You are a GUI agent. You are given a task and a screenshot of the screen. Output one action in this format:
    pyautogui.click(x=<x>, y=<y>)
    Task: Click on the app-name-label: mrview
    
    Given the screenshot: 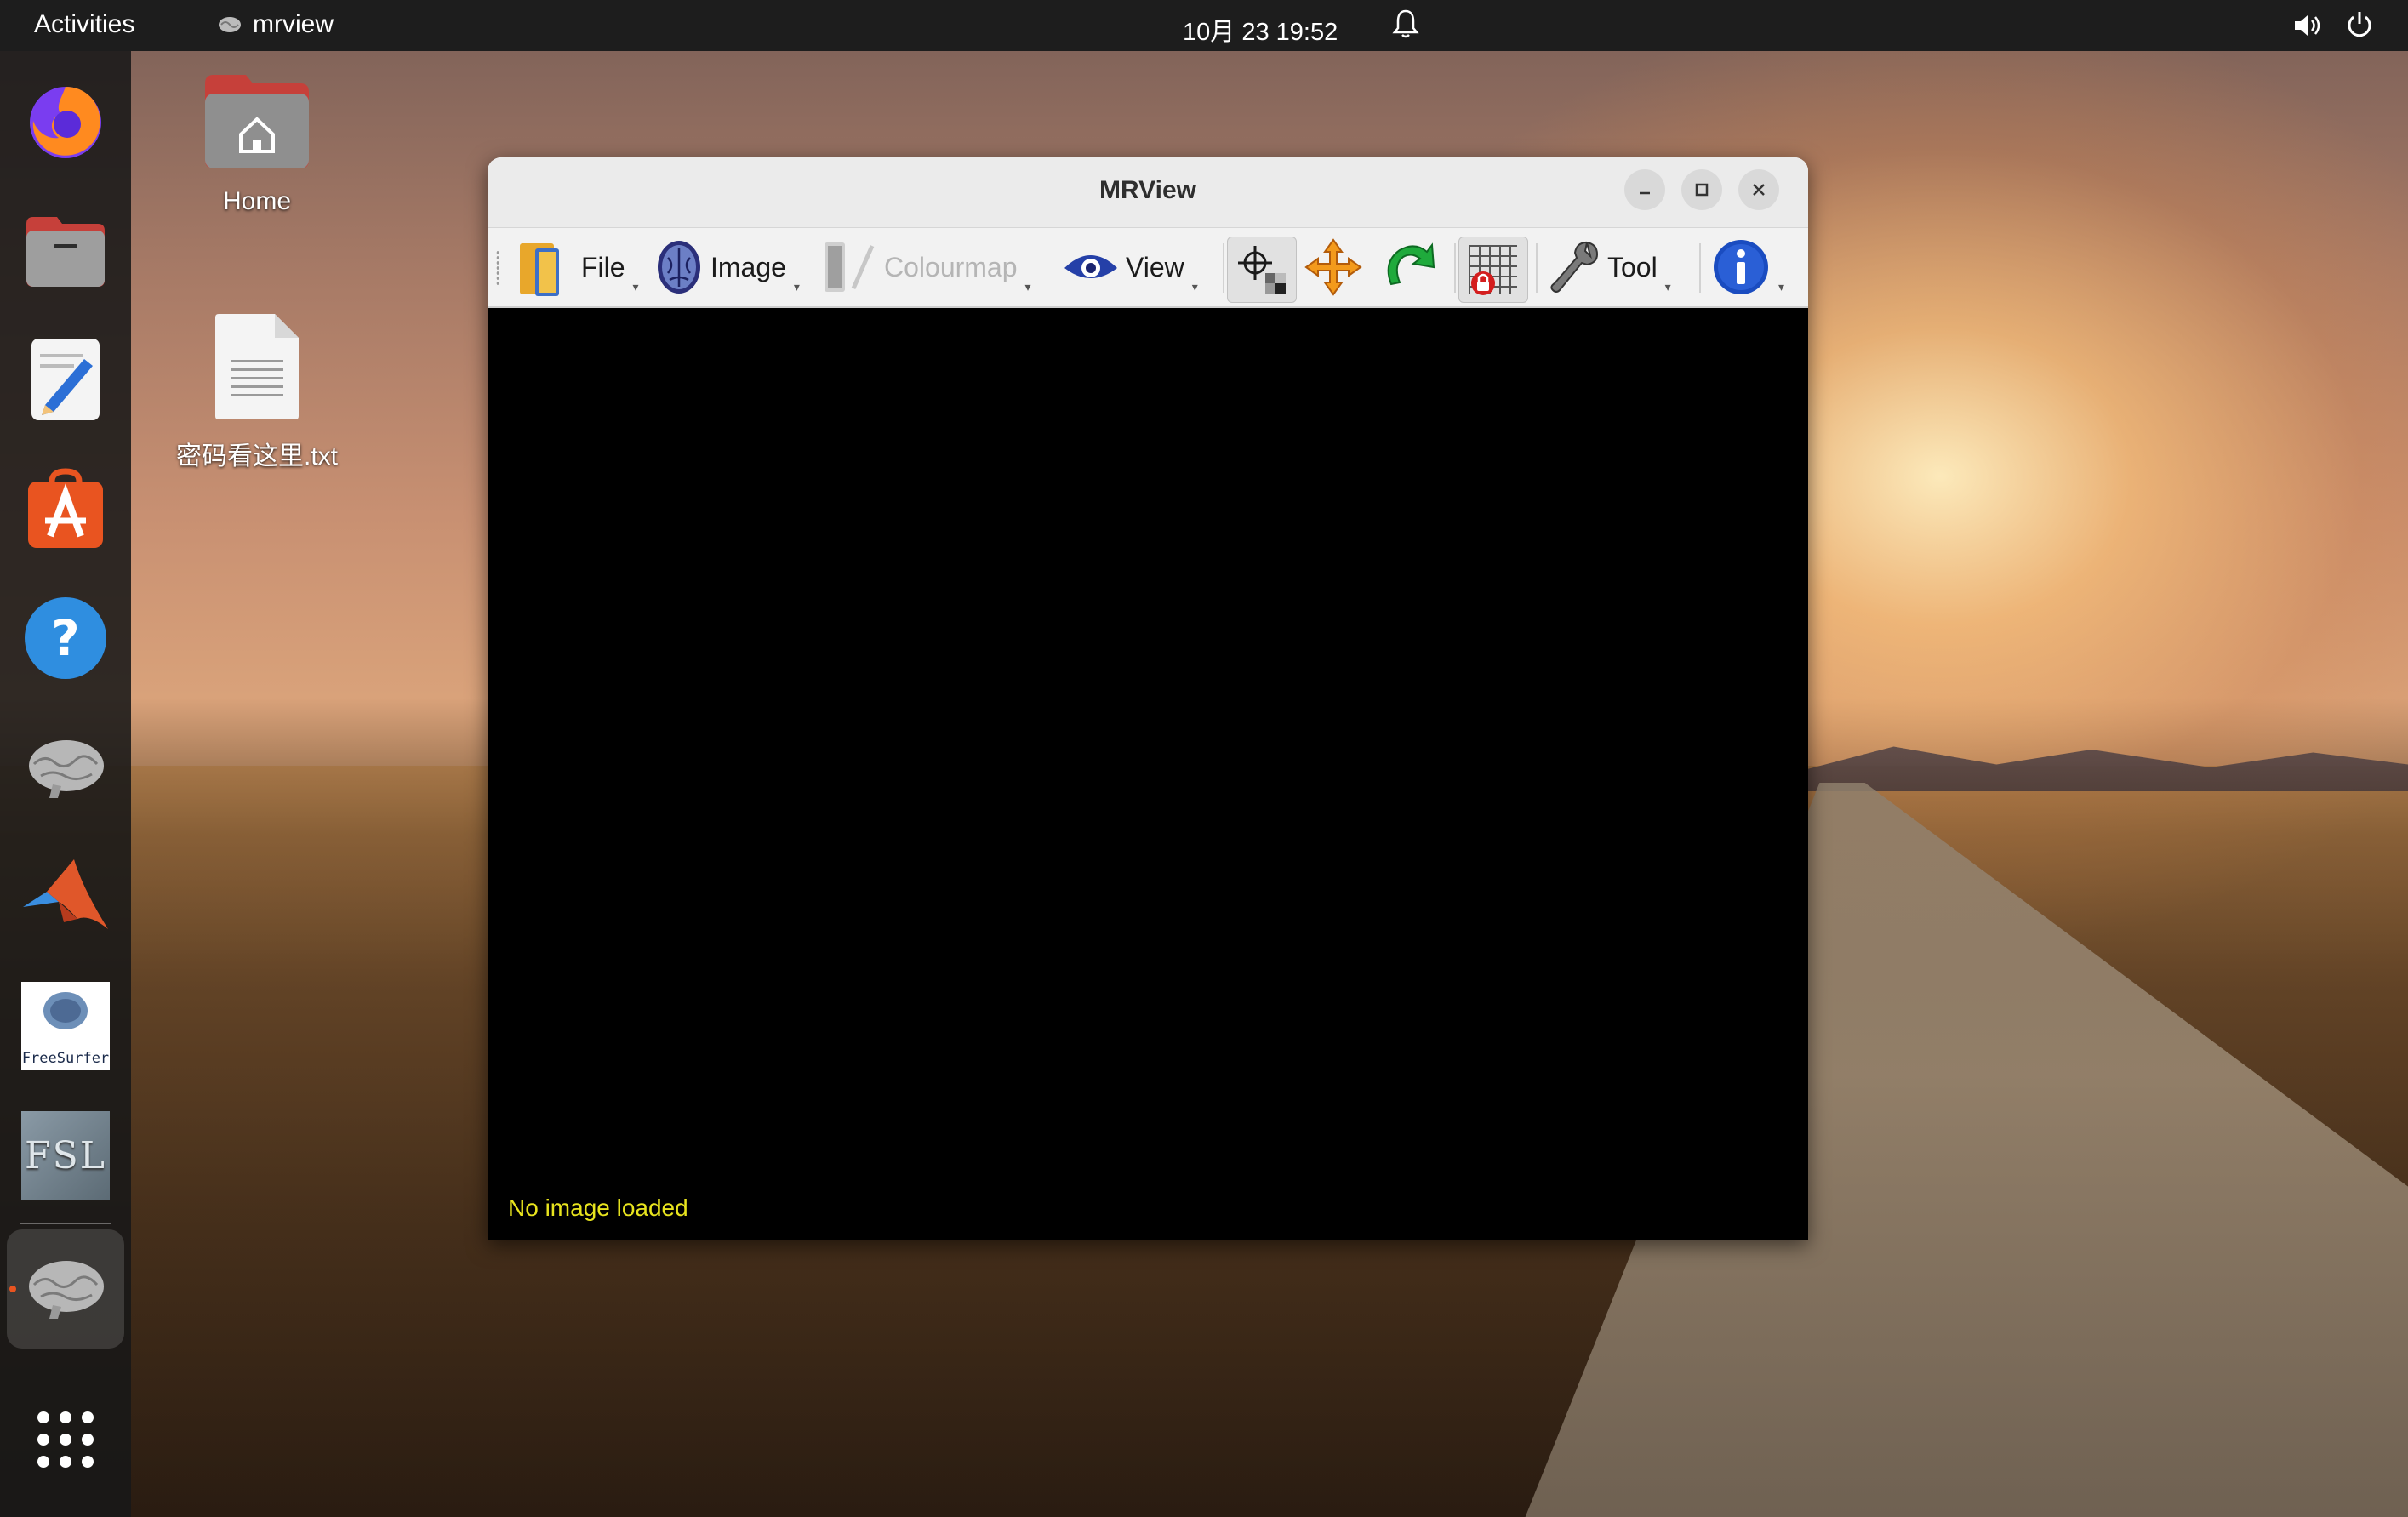 What is the action you would take?
    pyautogui.click(x=293, y=24)
    